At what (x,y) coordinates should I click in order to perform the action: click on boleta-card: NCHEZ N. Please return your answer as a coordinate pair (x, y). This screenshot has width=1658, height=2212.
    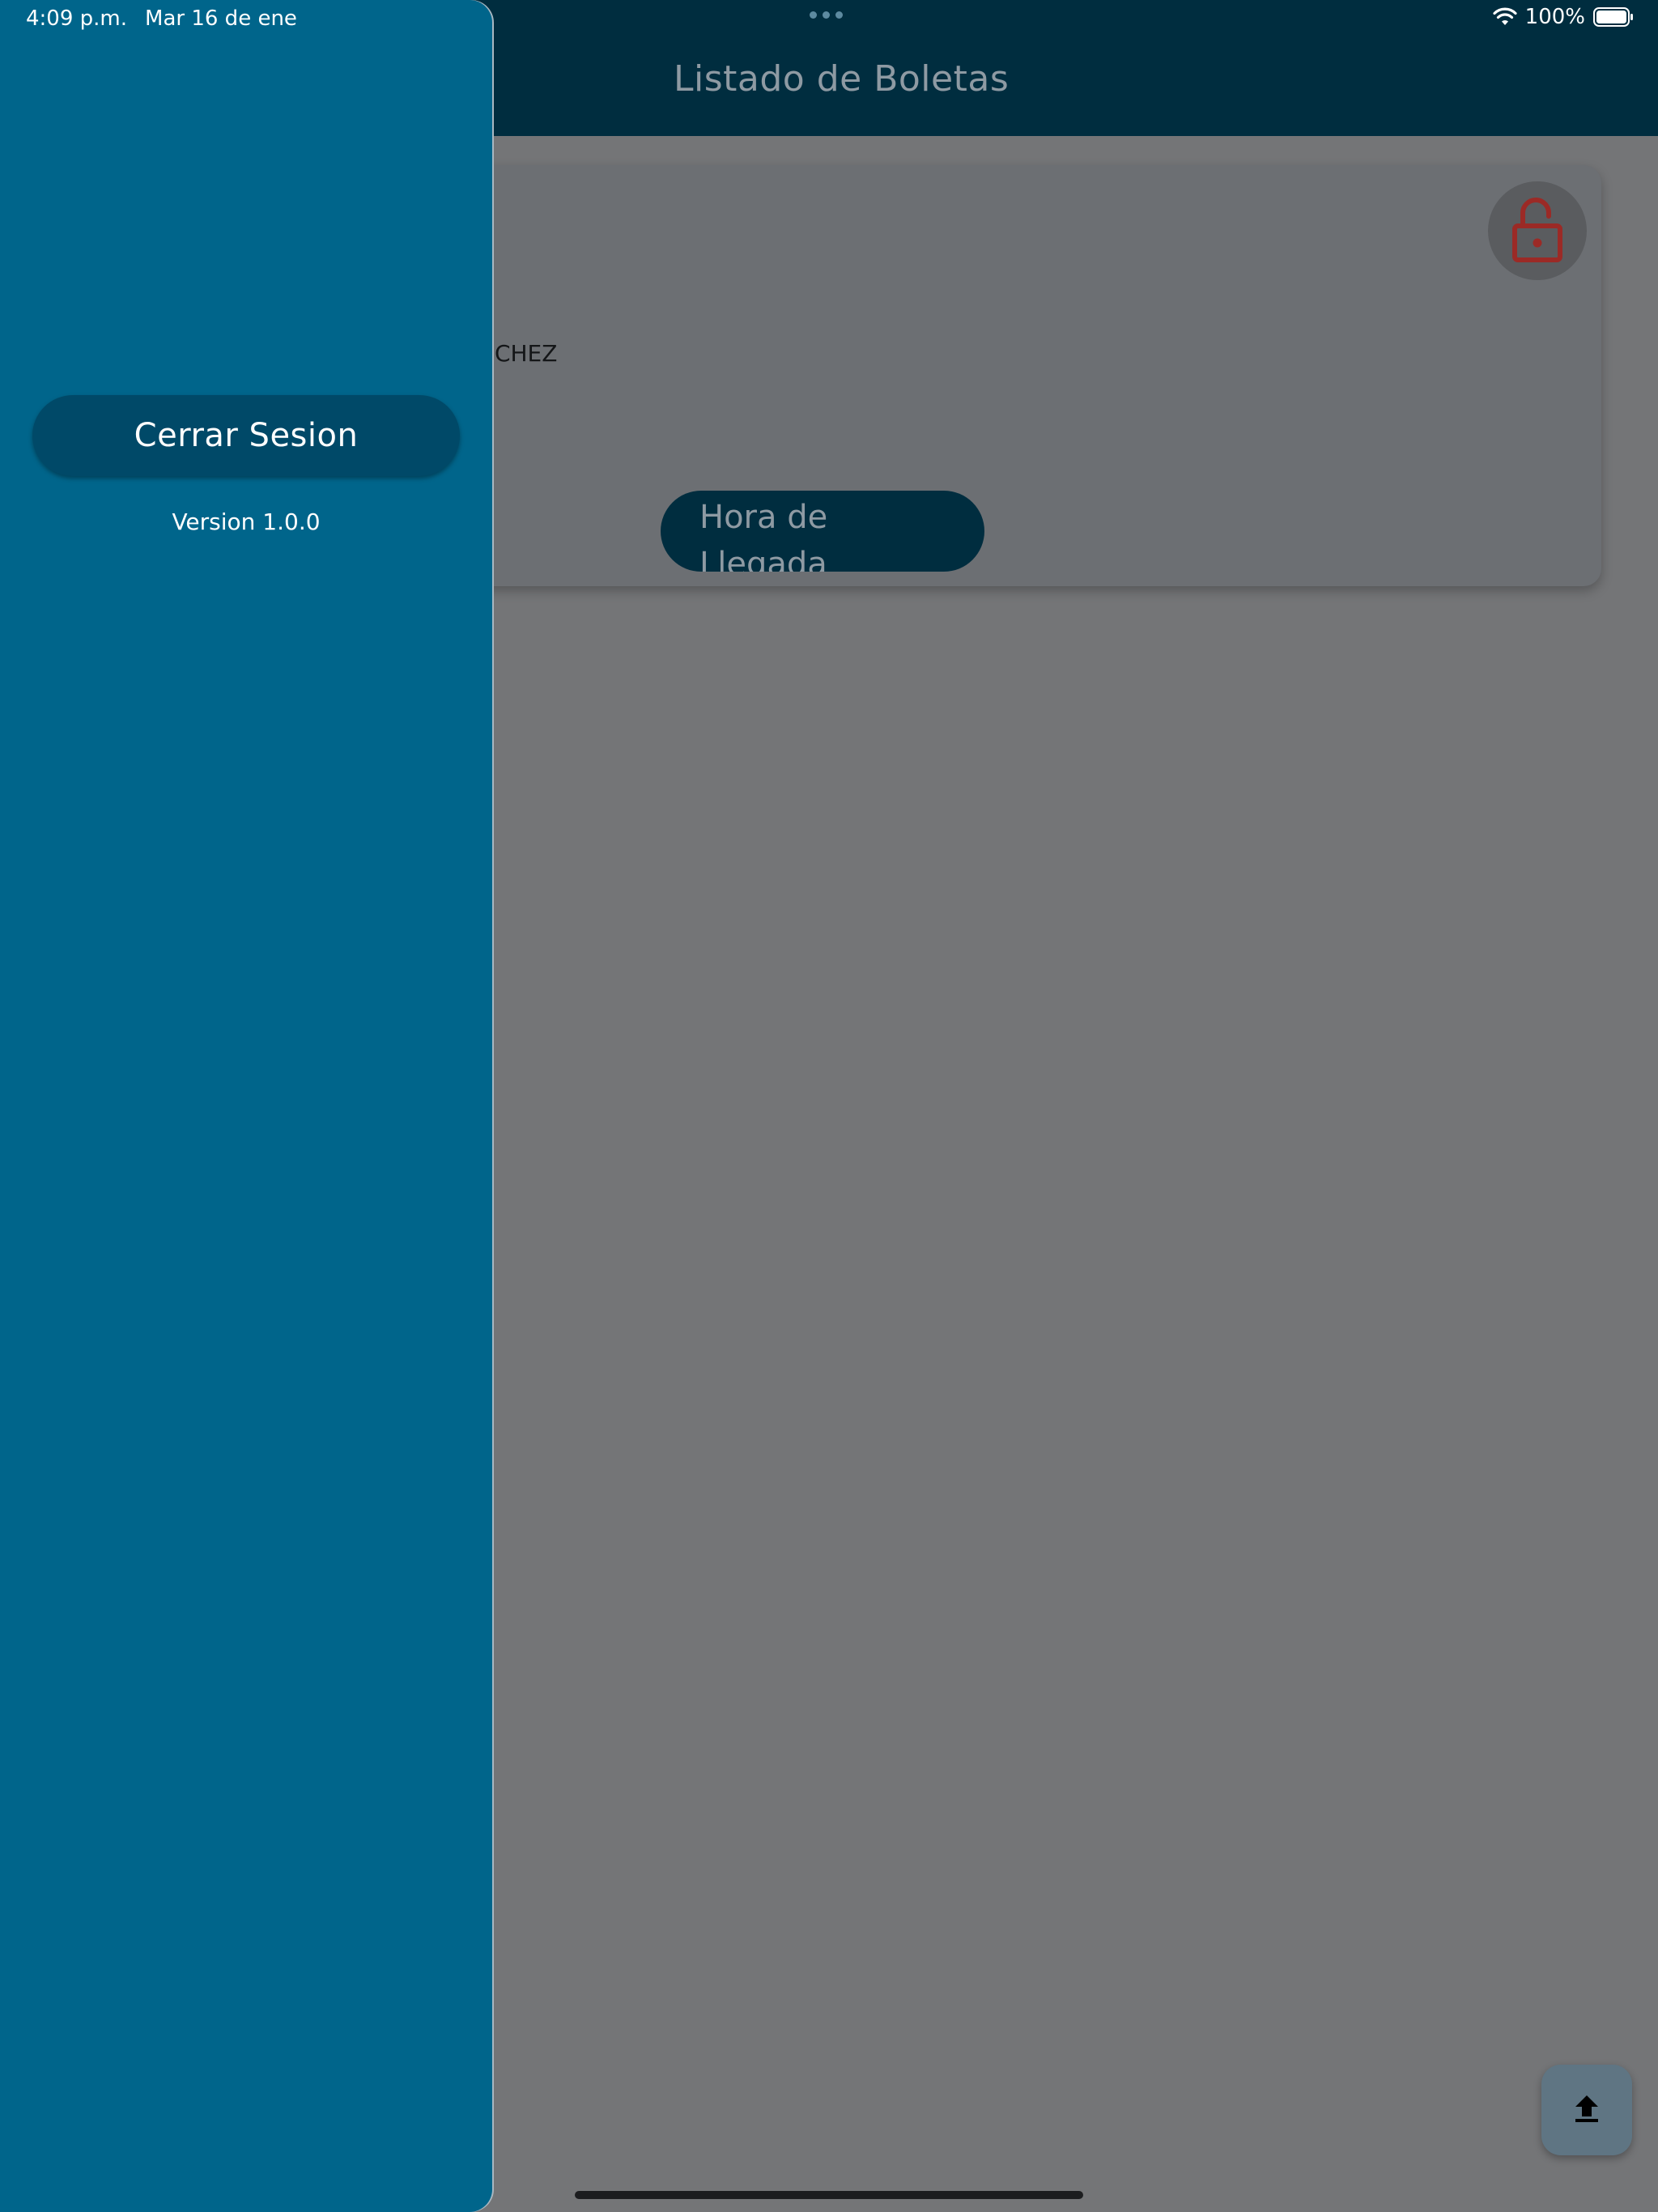
    Looking at the image, I should click on (1019, 376).